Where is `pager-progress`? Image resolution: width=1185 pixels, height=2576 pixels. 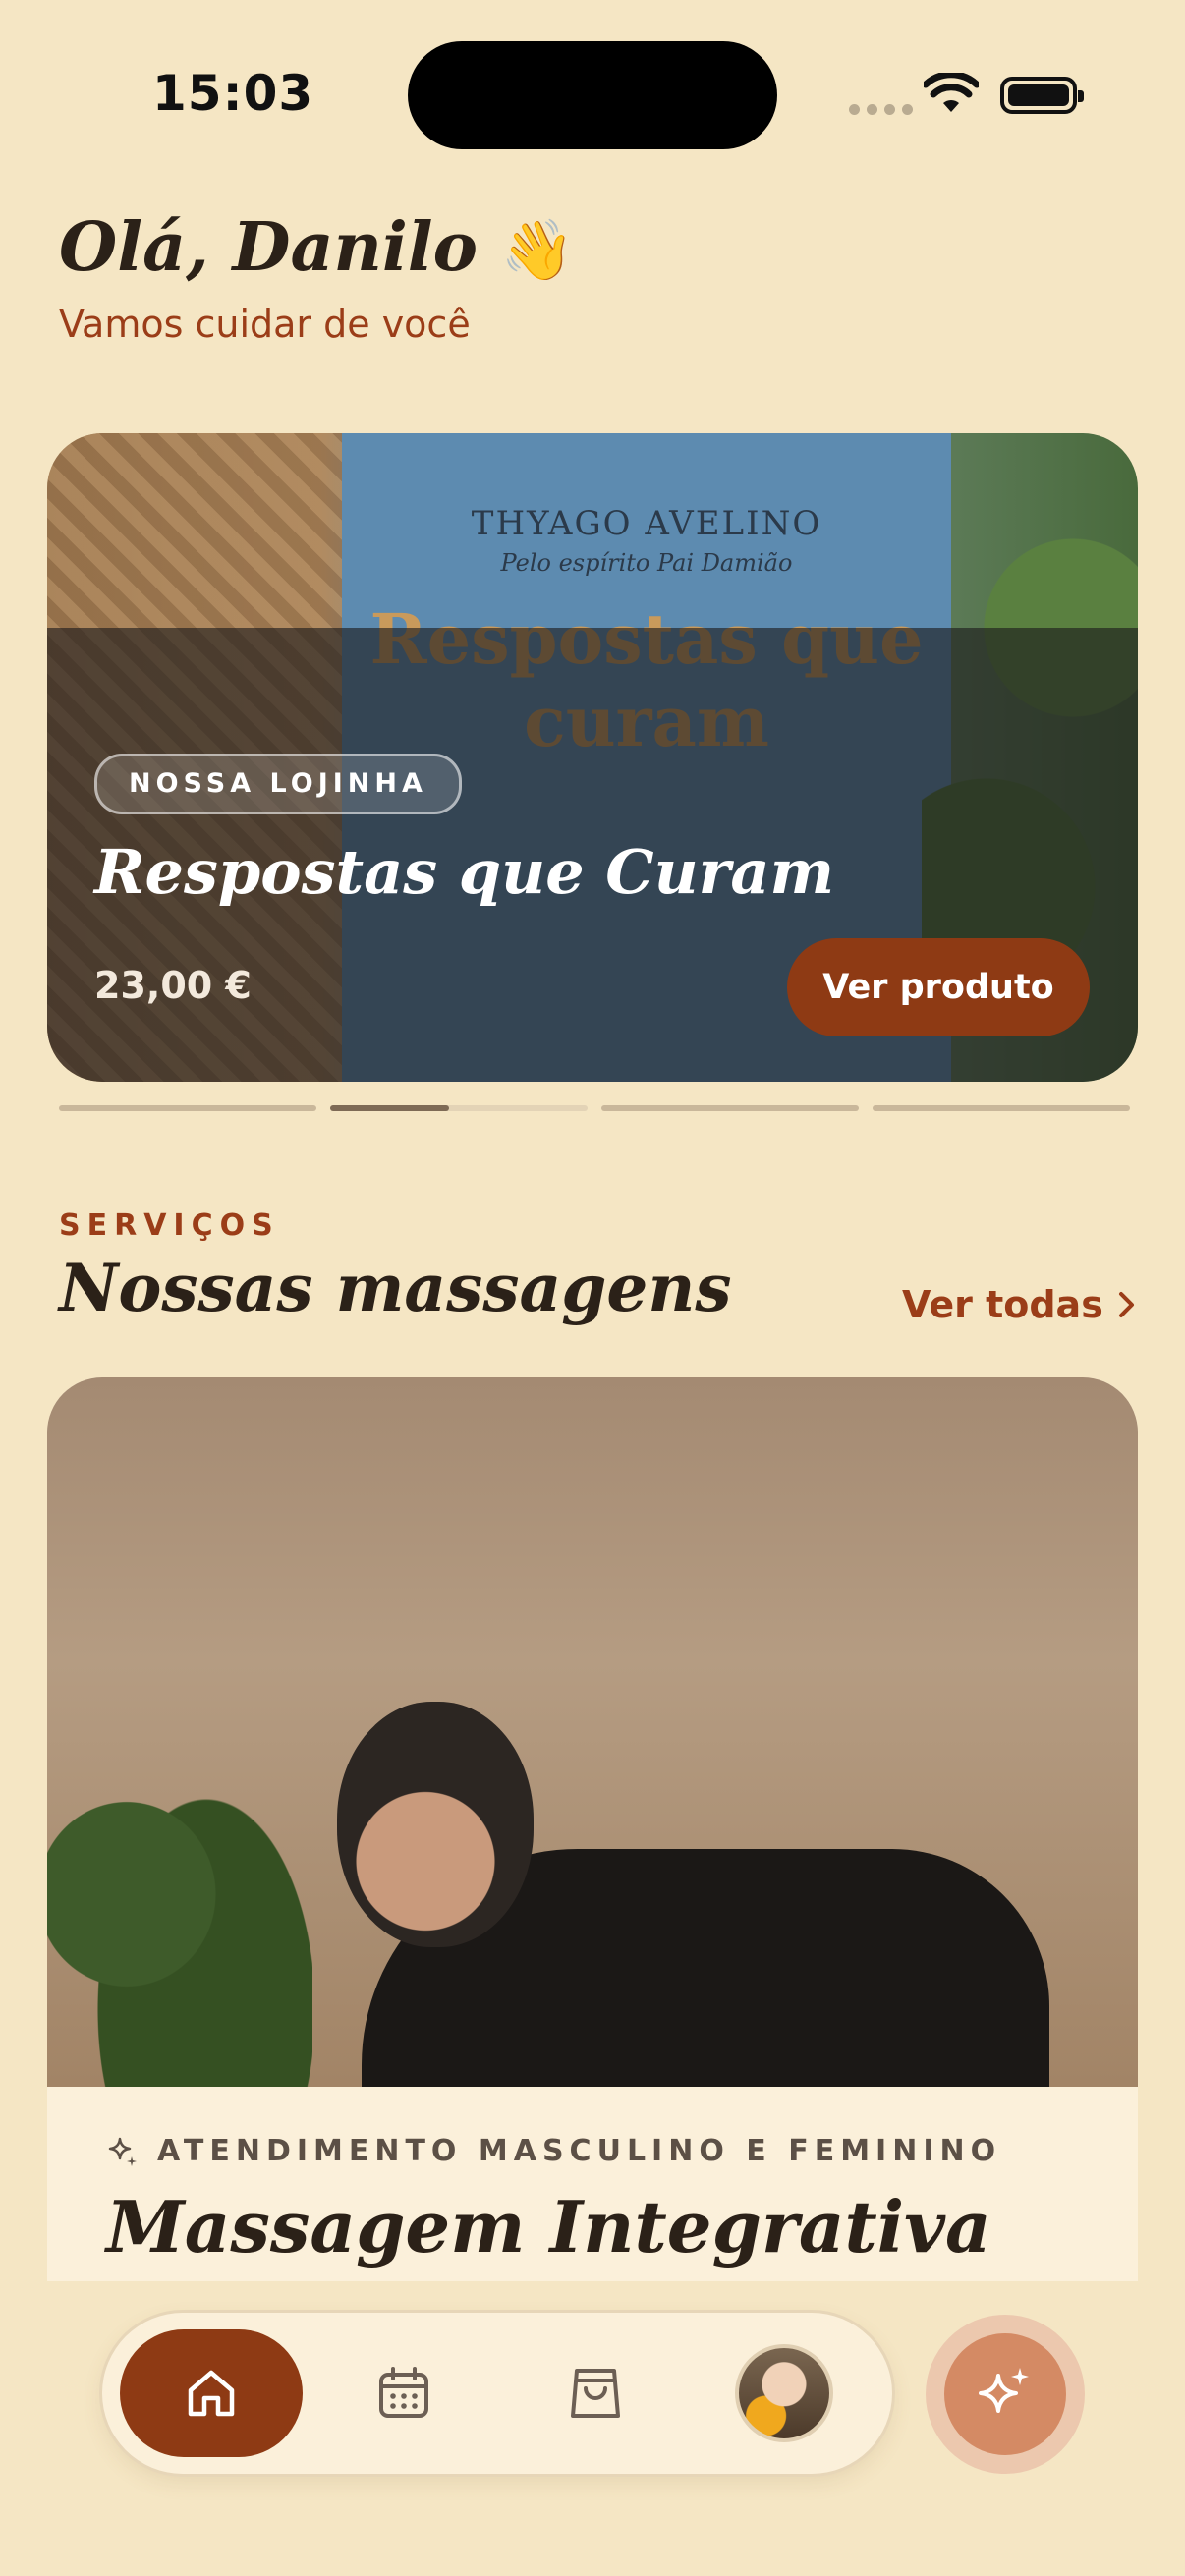
pager-progress is located at coordinates (389, 1108).